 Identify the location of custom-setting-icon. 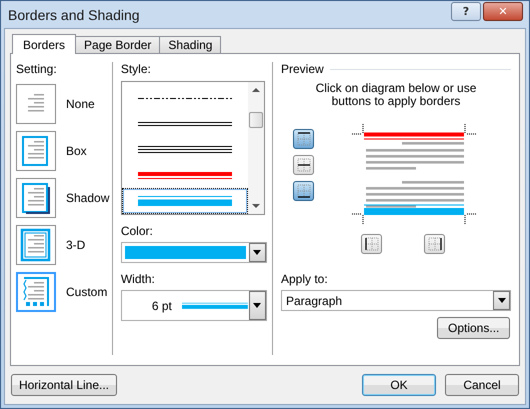
(36, 292).